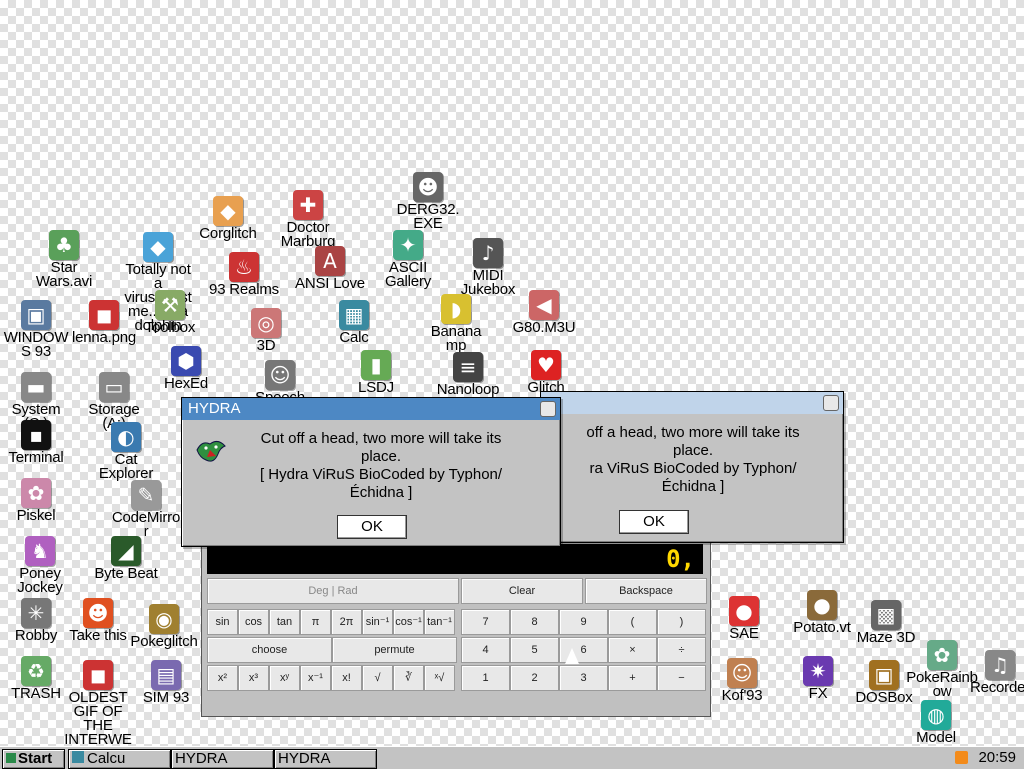 This screenshot has height=769, width=1024. I want to click on calc-key: 4, so click(485, 650).